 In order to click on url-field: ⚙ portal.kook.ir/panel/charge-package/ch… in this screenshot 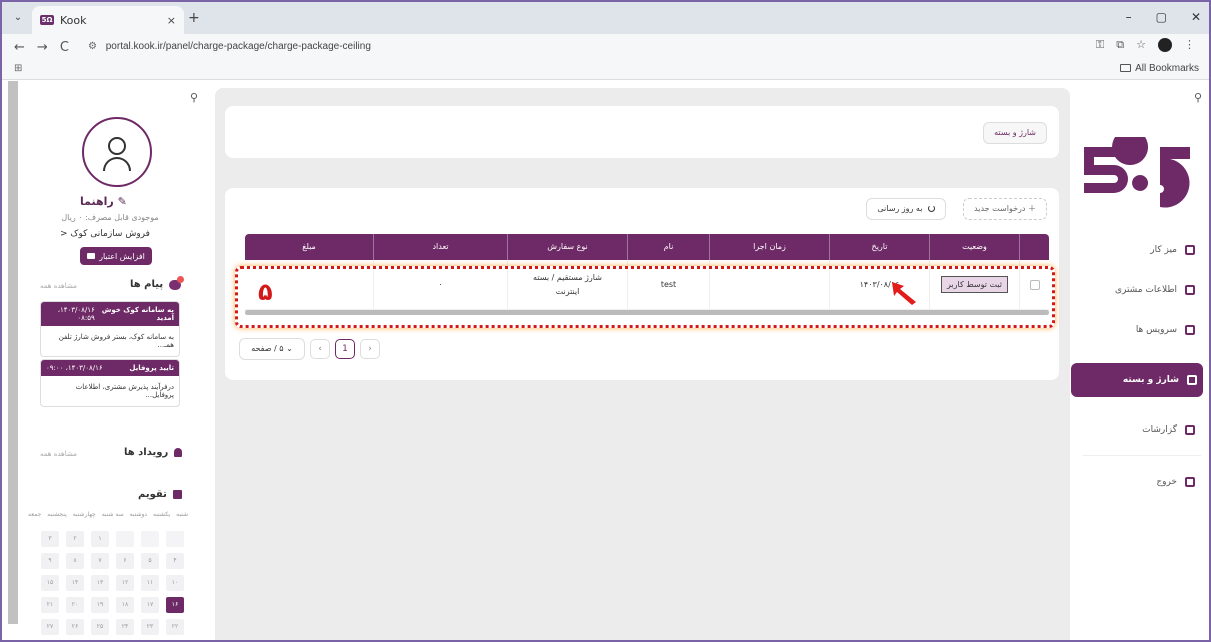, I will do `click(588, 47)`.